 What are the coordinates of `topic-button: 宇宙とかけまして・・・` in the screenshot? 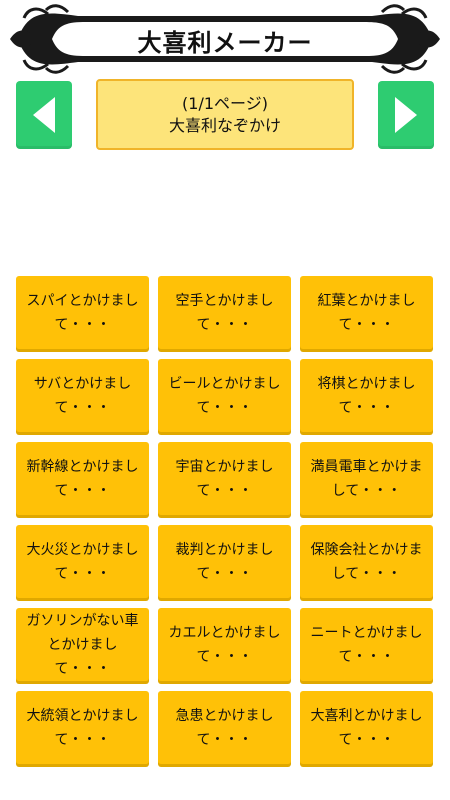 It's located at (224, 478).